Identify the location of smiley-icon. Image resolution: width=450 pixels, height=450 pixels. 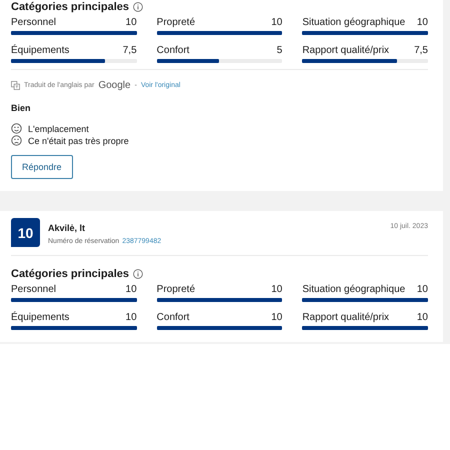
(16, 128).